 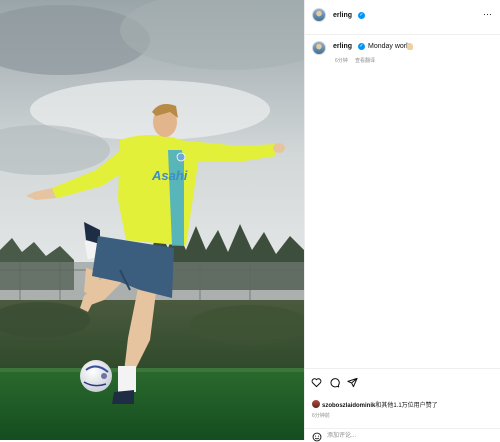 I want to click on share-icon, so click(x=352, y=382).